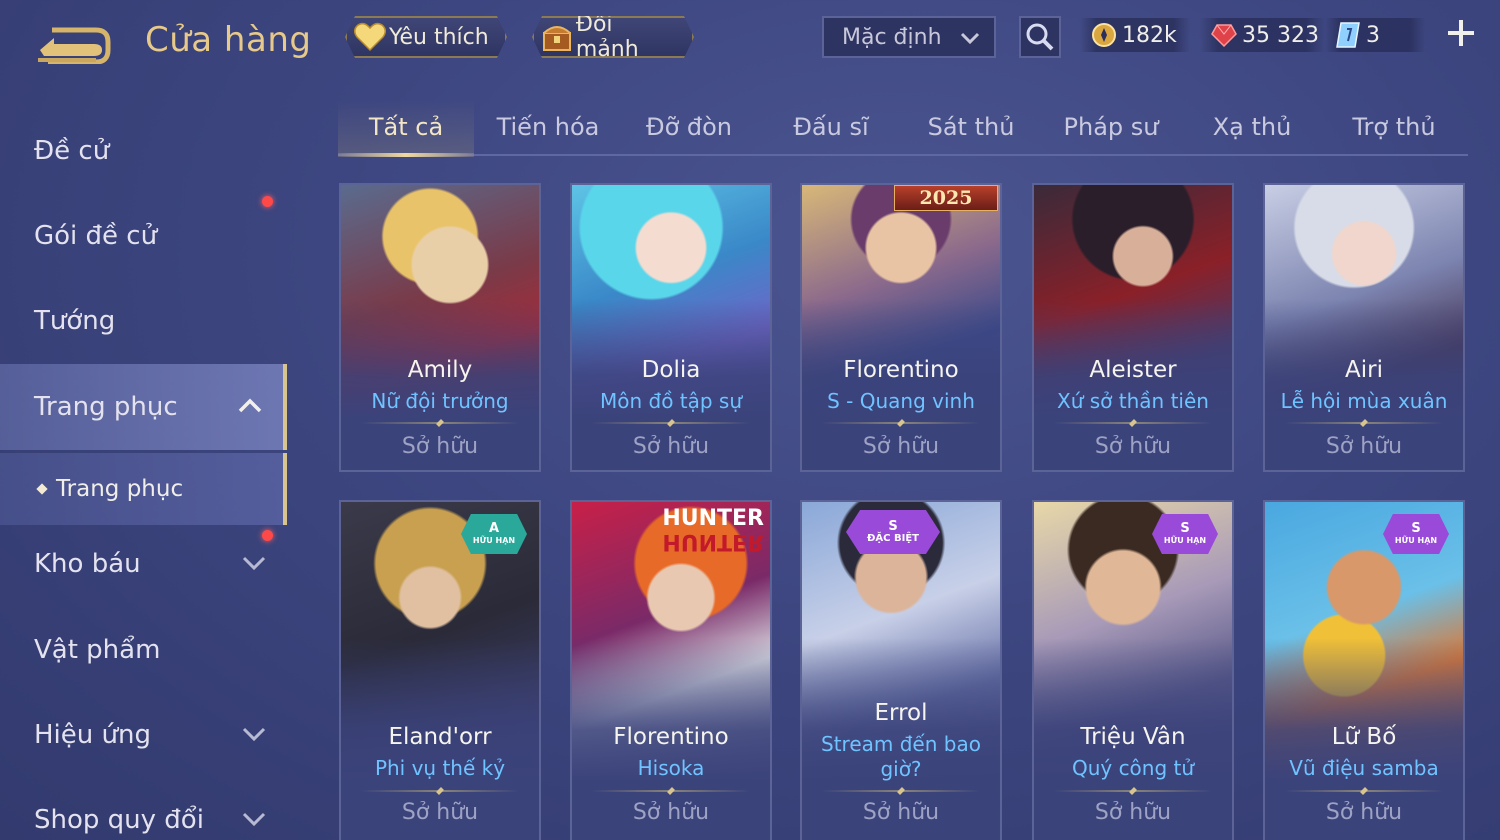  What do you see at coordinates (1111, 127) in the screenshot?
I see `tab-mage: Pháp sư` at bounding box center [1111, 127].